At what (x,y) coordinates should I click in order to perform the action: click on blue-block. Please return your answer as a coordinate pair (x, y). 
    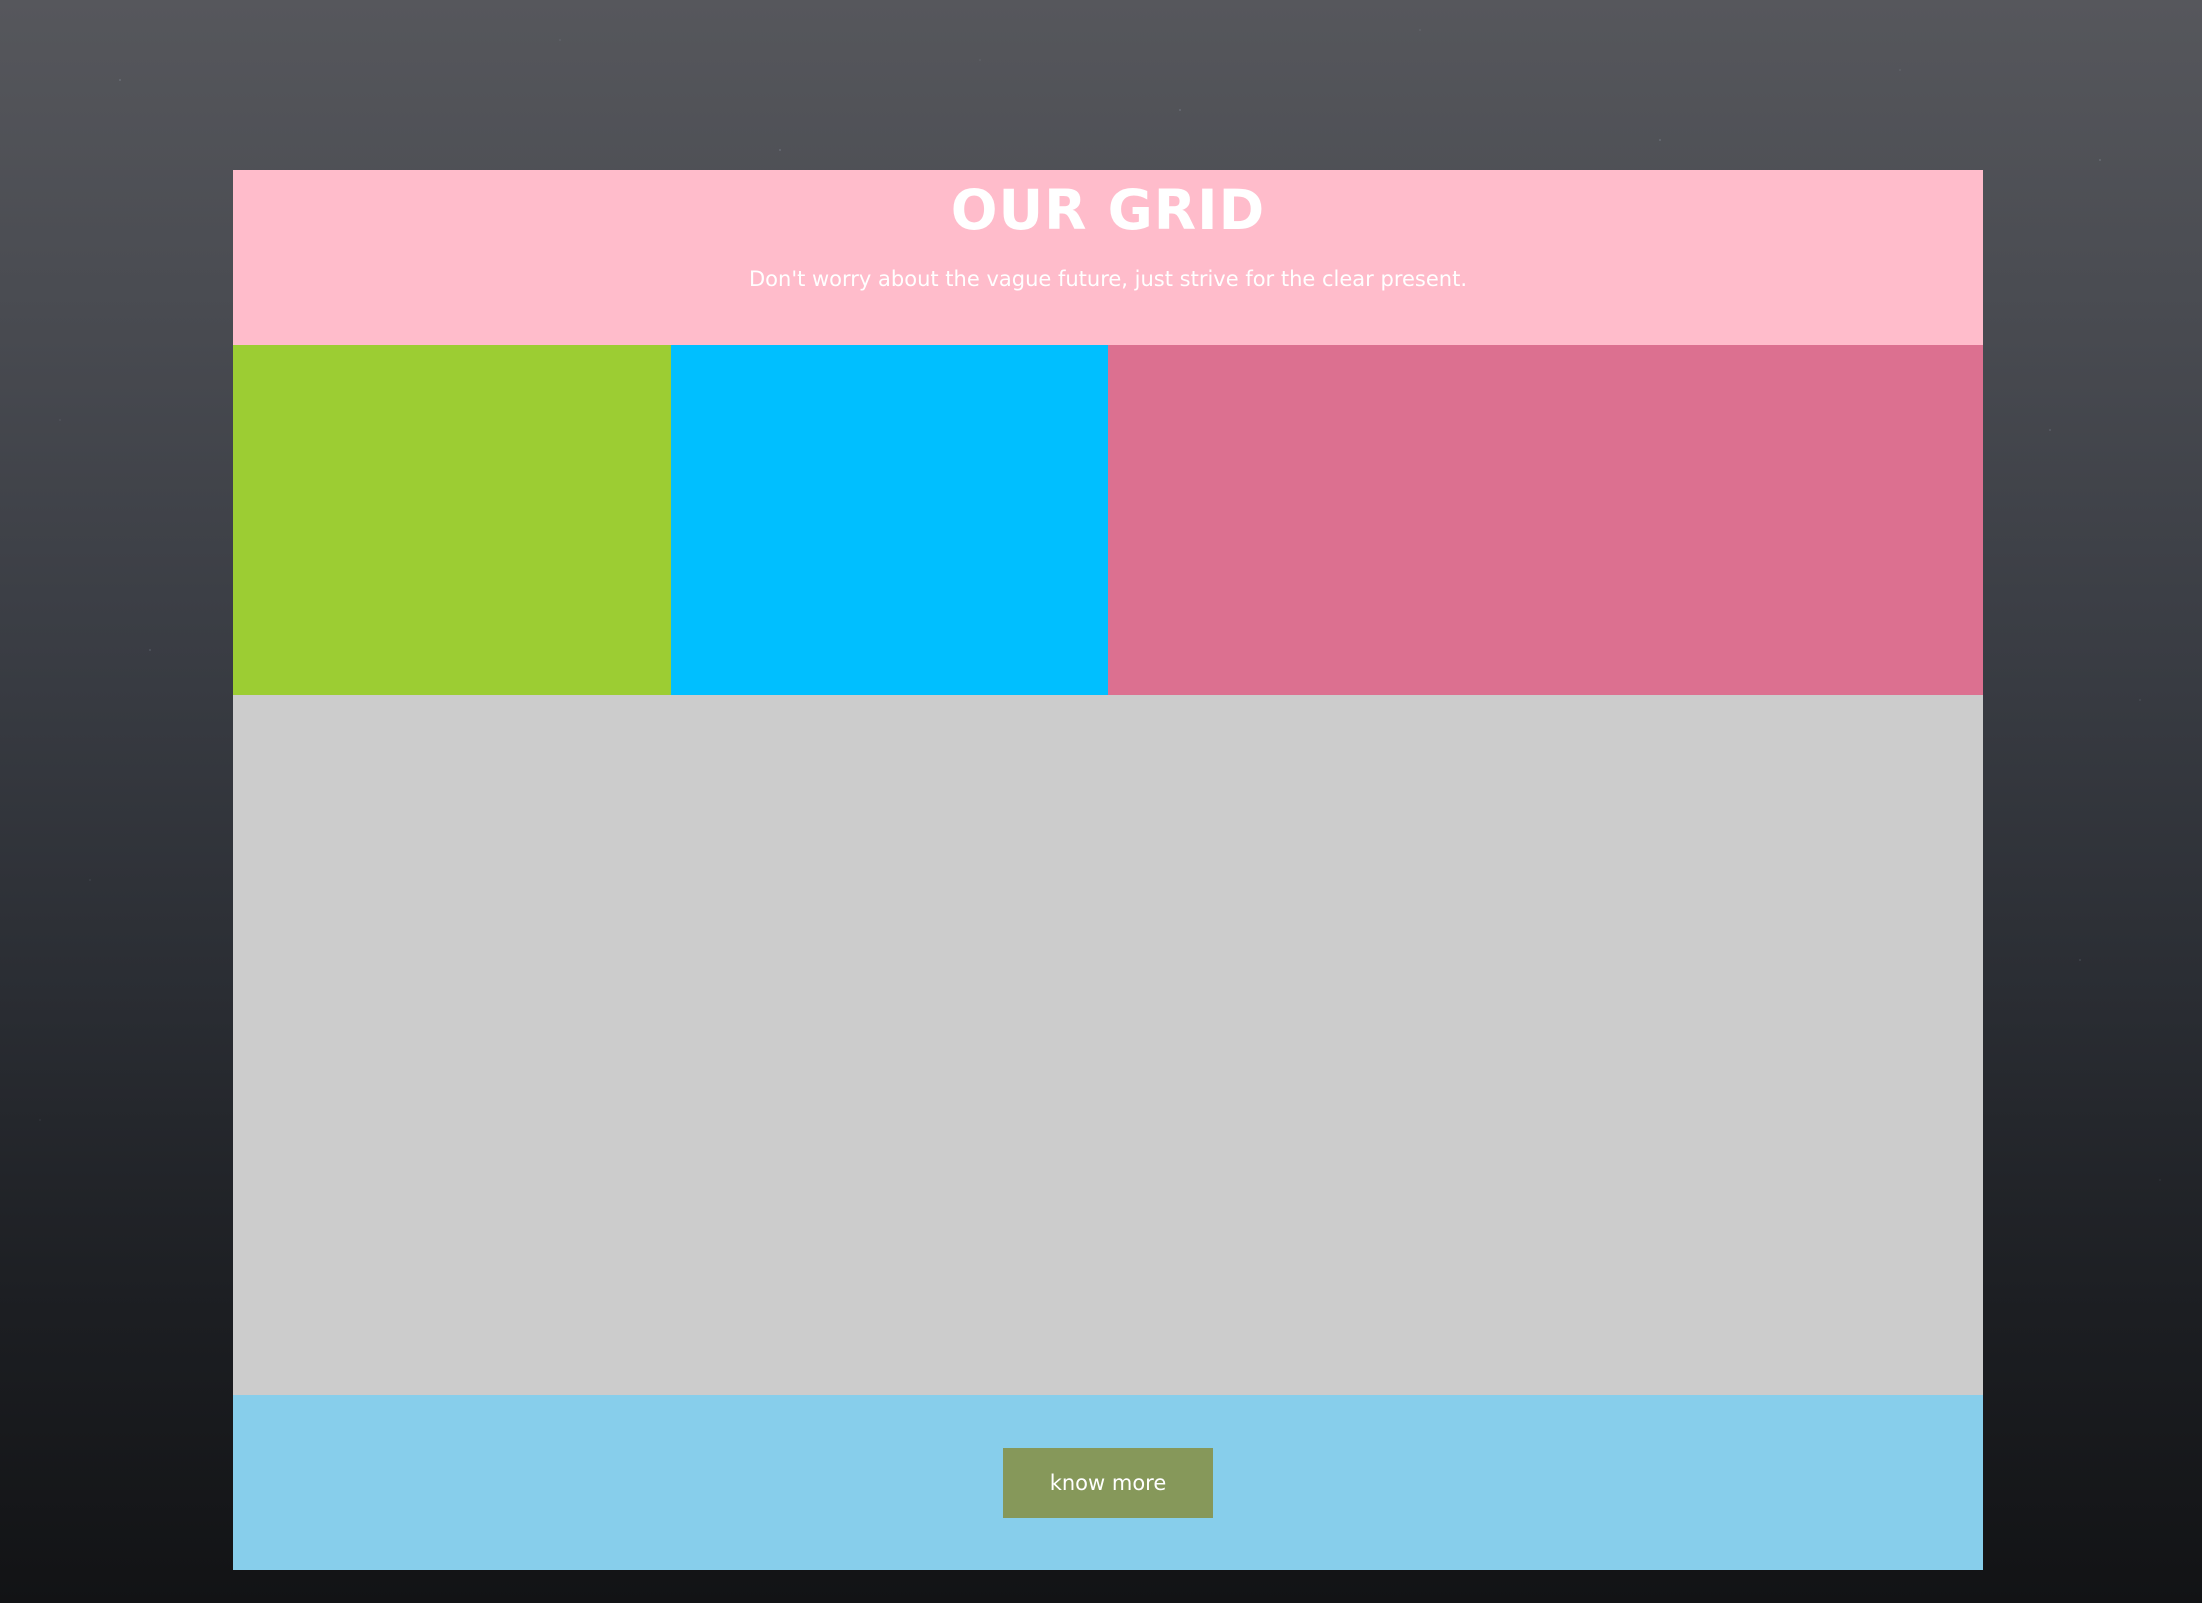
    Looking at the image, I should click on (889, 520).